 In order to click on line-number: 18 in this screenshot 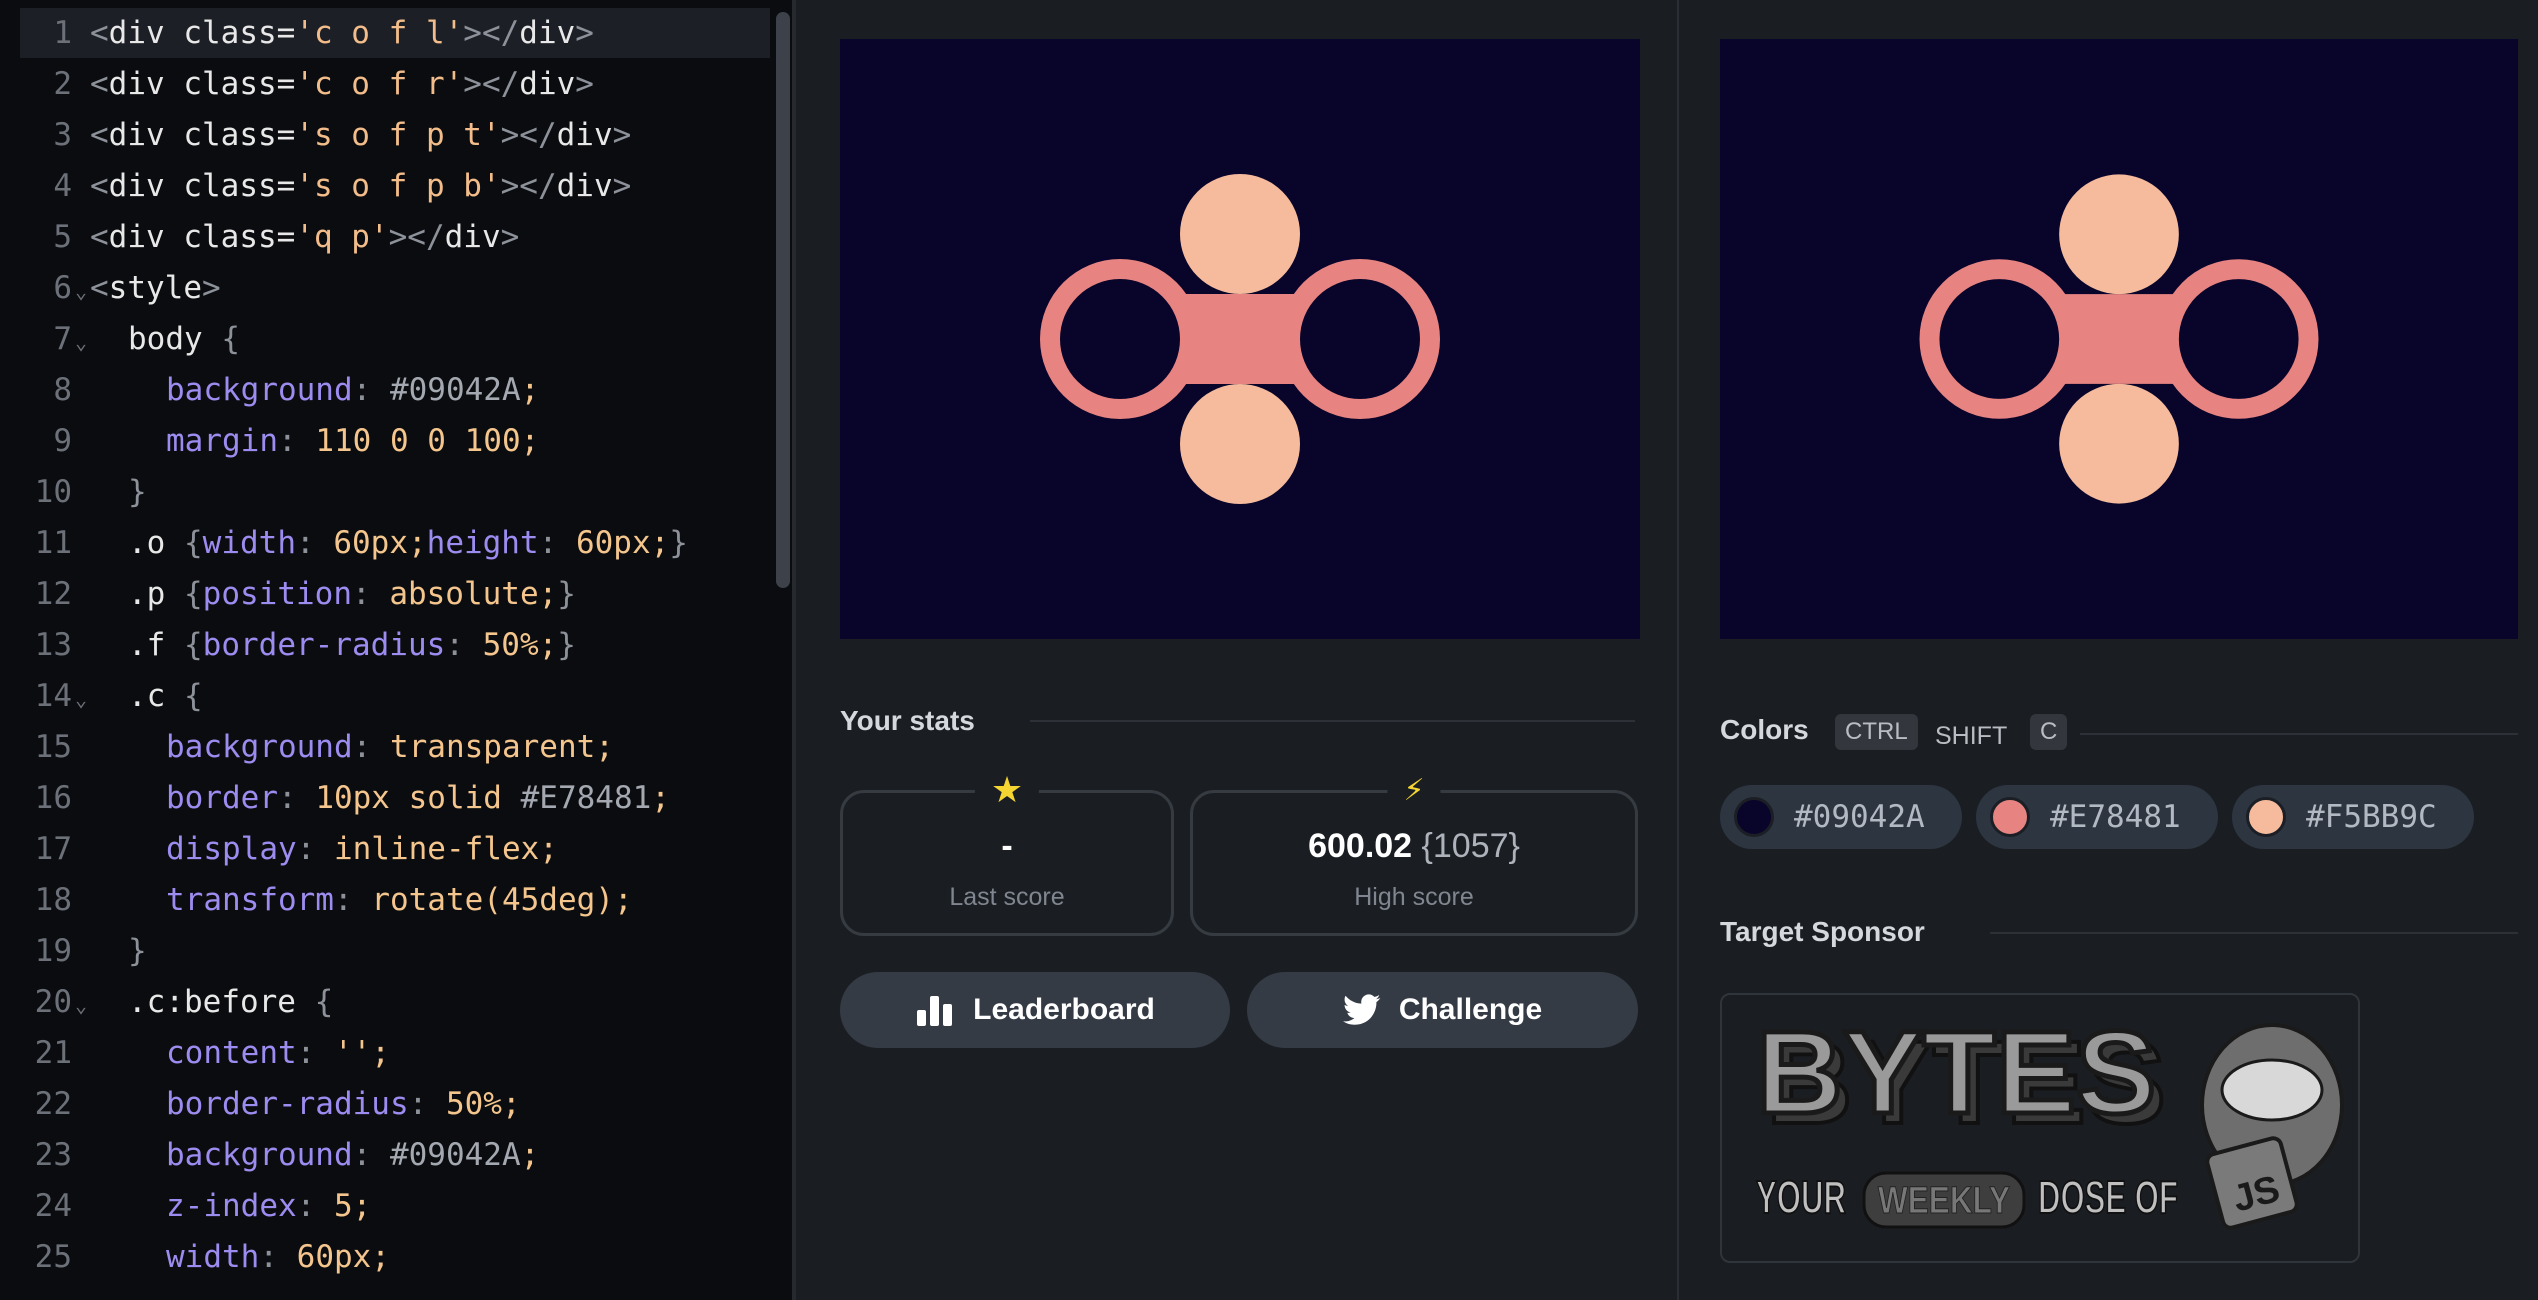, I will do `click(53, 900)`.